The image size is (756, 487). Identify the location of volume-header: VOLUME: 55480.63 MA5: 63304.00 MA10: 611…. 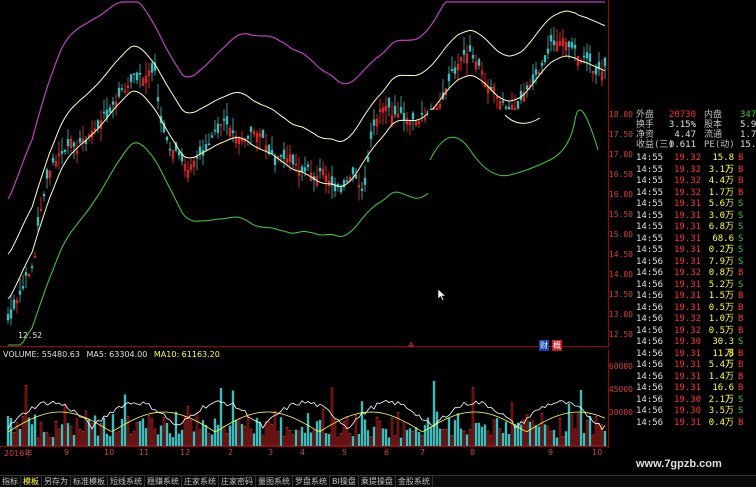
(113, 354).